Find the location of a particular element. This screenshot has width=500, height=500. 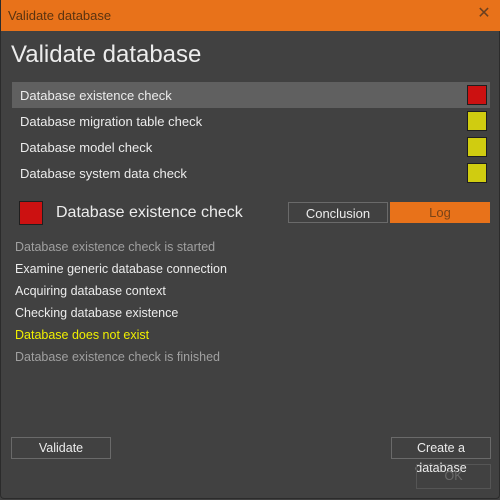

check-item-migration-table: Database migration table check is located at coordinates (251, 121).